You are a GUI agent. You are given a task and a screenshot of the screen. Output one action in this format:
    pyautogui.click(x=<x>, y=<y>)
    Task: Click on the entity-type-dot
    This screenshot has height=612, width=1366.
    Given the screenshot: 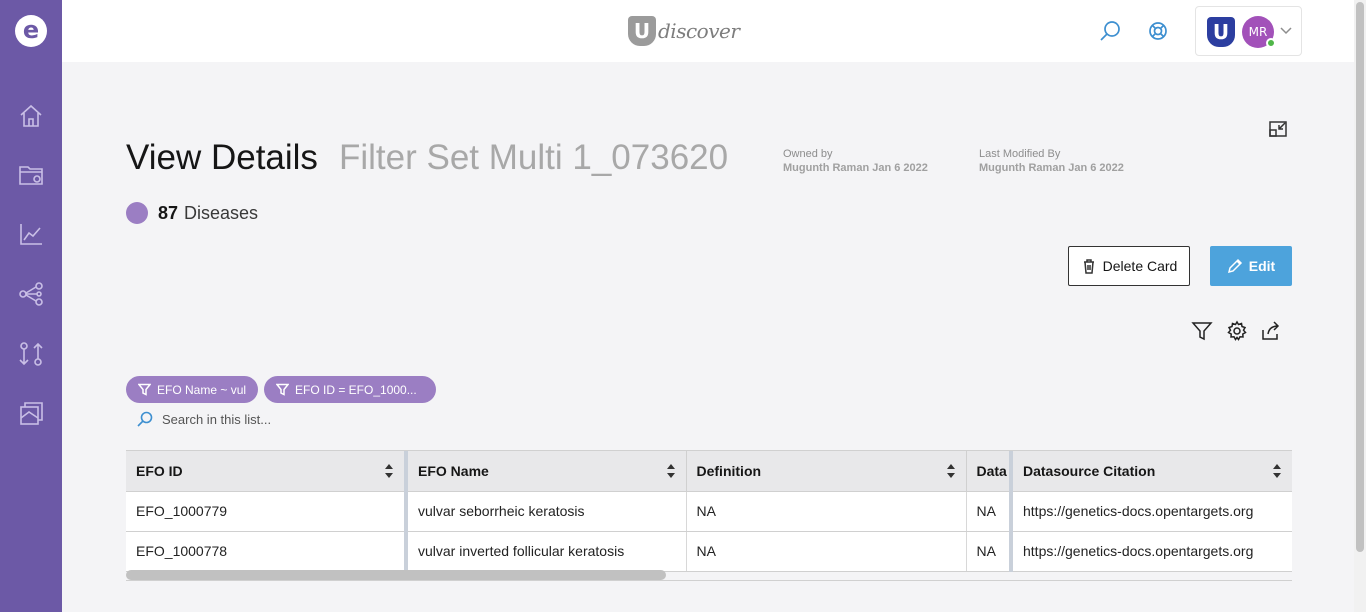 What is the action you would take?
    pyautogui.click(x=137, y=213)
    